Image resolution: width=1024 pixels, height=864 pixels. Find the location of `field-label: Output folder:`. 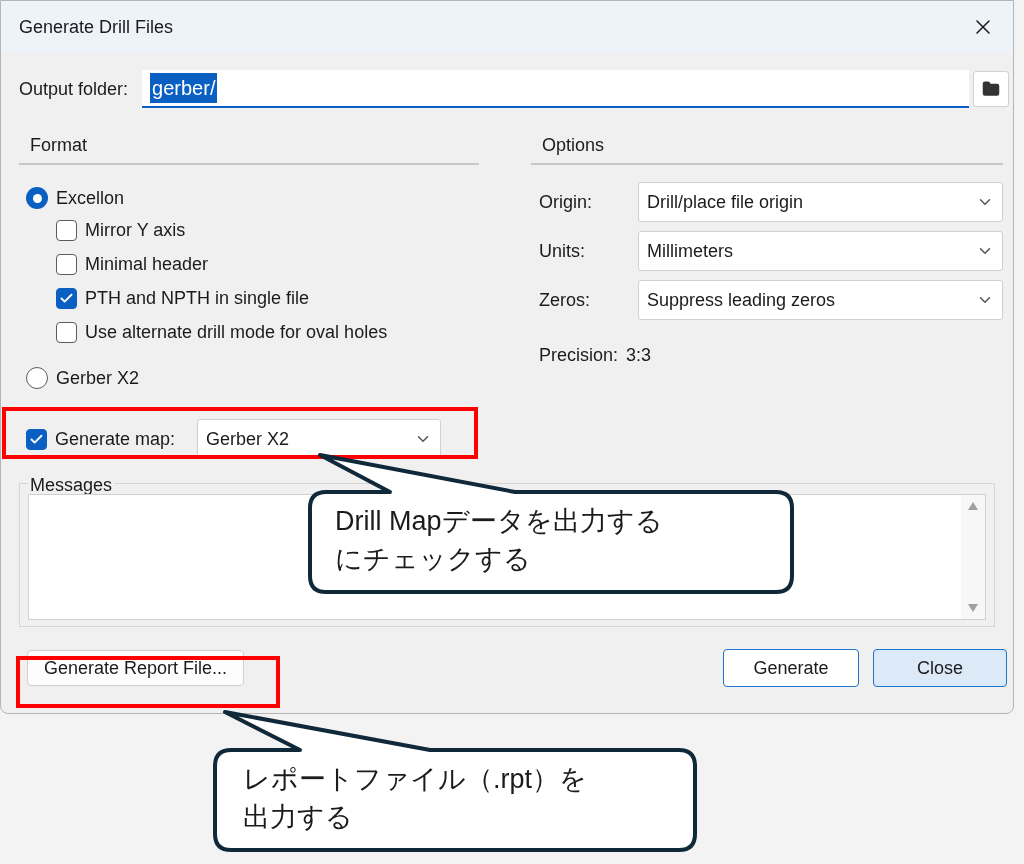

field-label: Output folder: is located at coordinates (74, 89).